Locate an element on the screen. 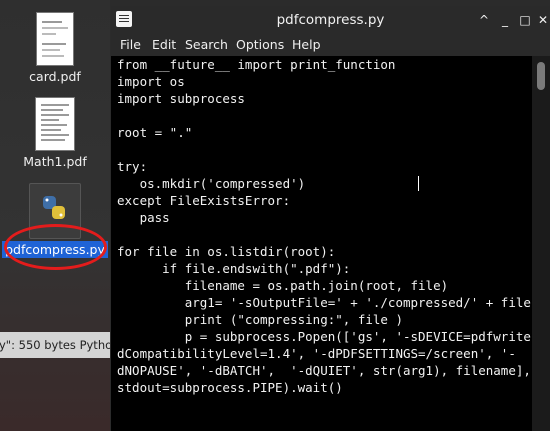  code-line: os.mkdir('compressed') is located at coordinates (211, 183).